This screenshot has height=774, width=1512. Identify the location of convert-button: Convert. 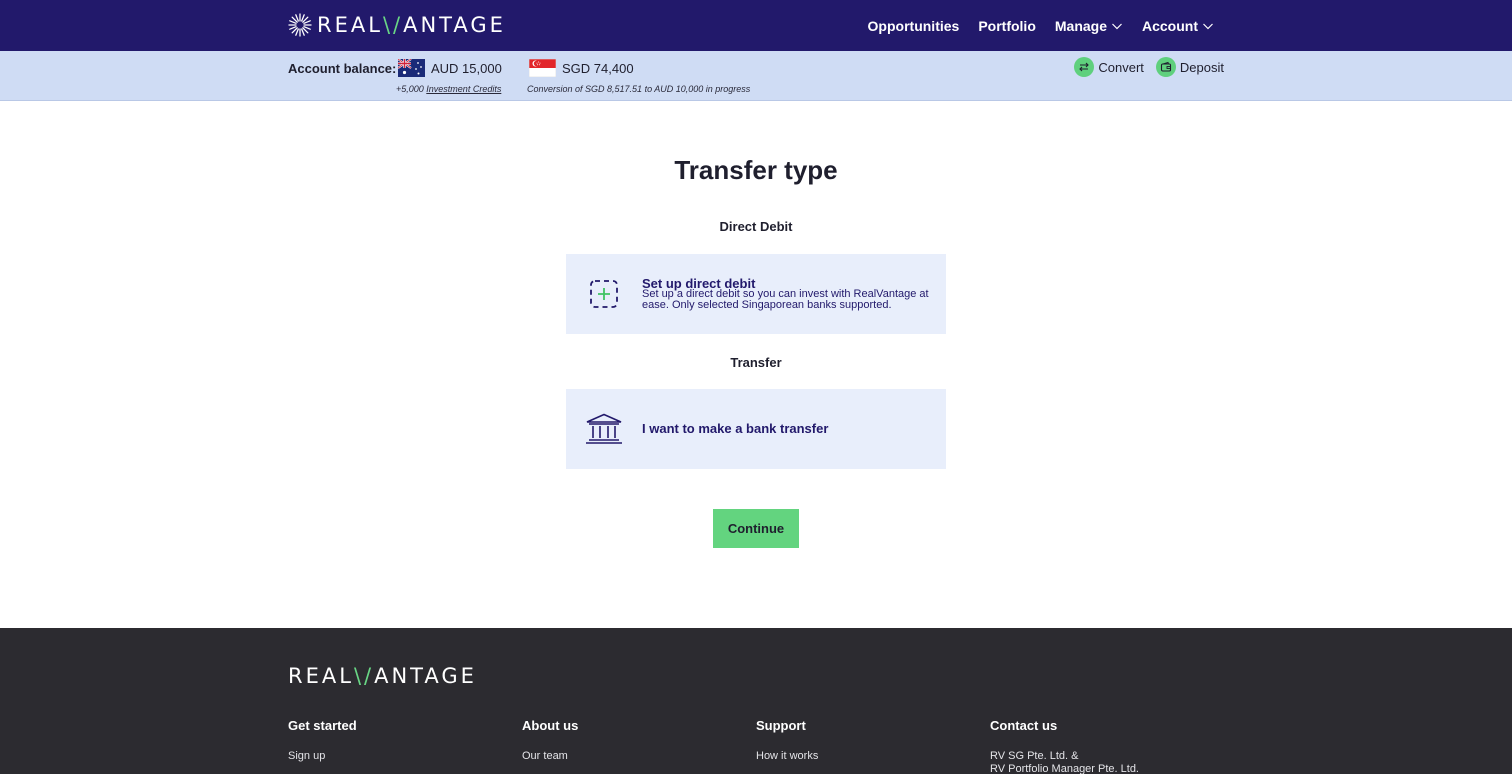
(1109, 67).